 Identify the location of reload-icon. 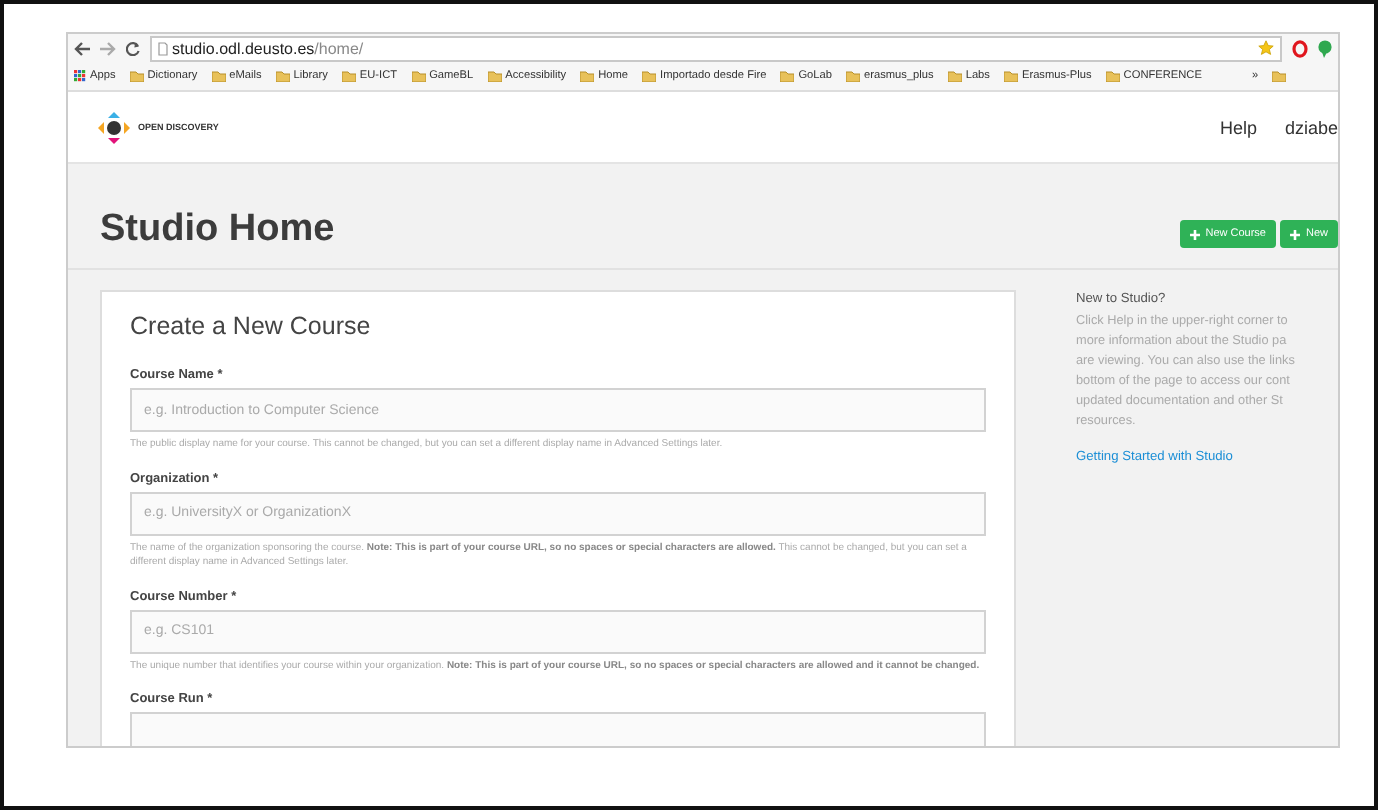
(133, 48).